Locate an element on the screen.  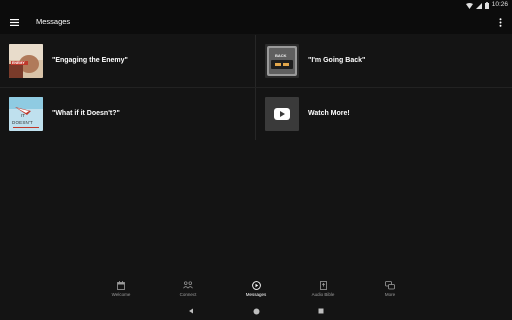
what-if-it-doesnt-artwork: IT DOESN'T is located at coordinates (26, 114).